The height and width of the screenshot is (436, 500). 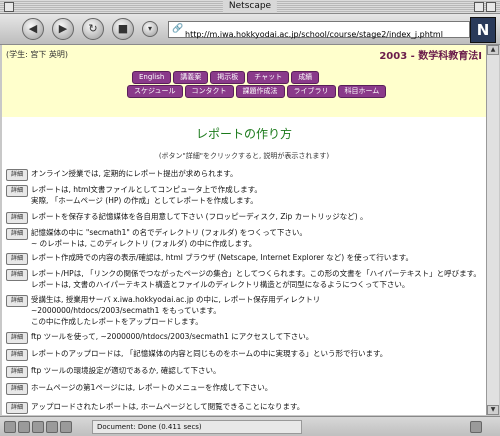 I want to click on scroll-down-icon: ▼, so click(x=493, y=410).